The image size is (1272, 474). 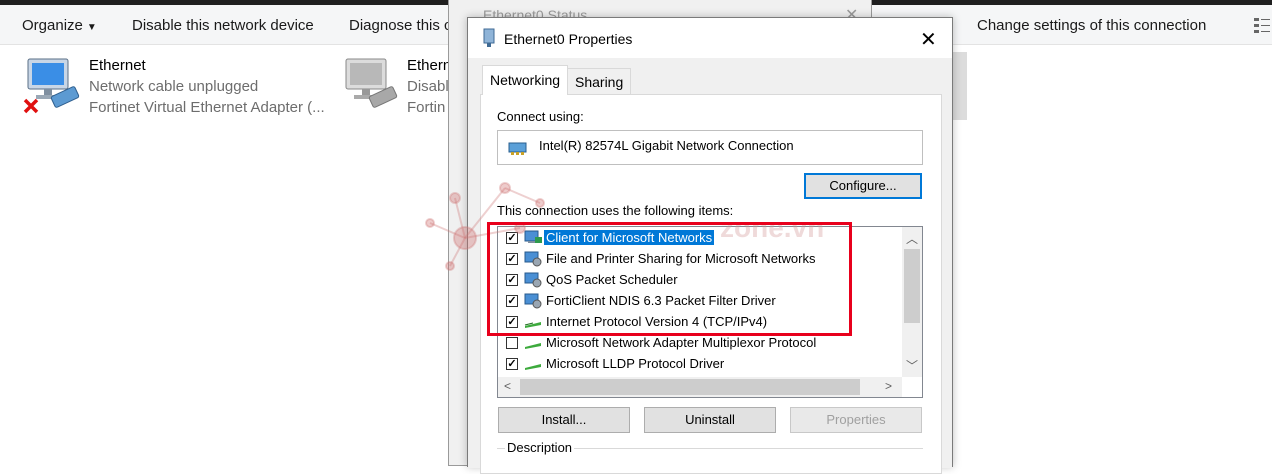 What do you see at coordinates (117, 65) in the screenshot?
I see `adapter-name: Ethernet` at bounding box center [117, 65].